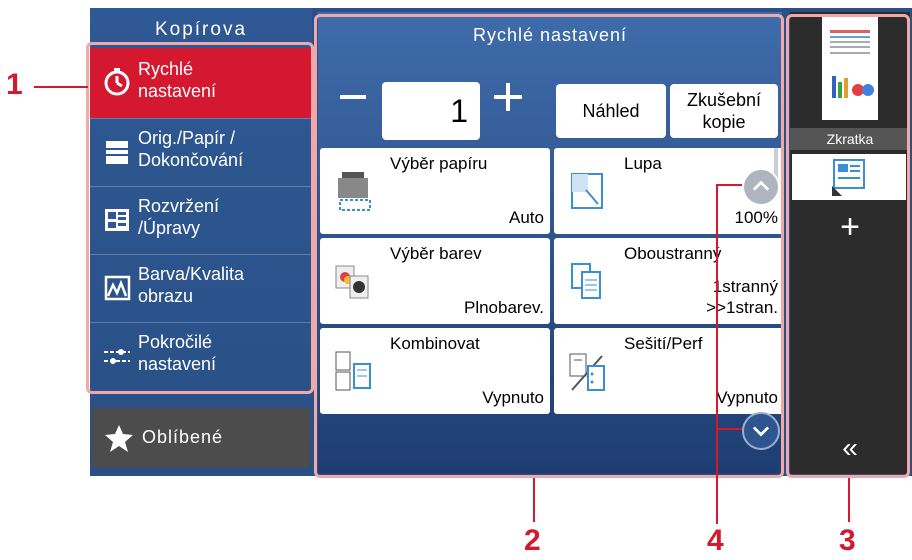 This screenshot has width=912, height=560. What do you see at coordinates (715, 540) in the screenshot?
I see `callout-number-4: 4` at bounding box center [715, 540].